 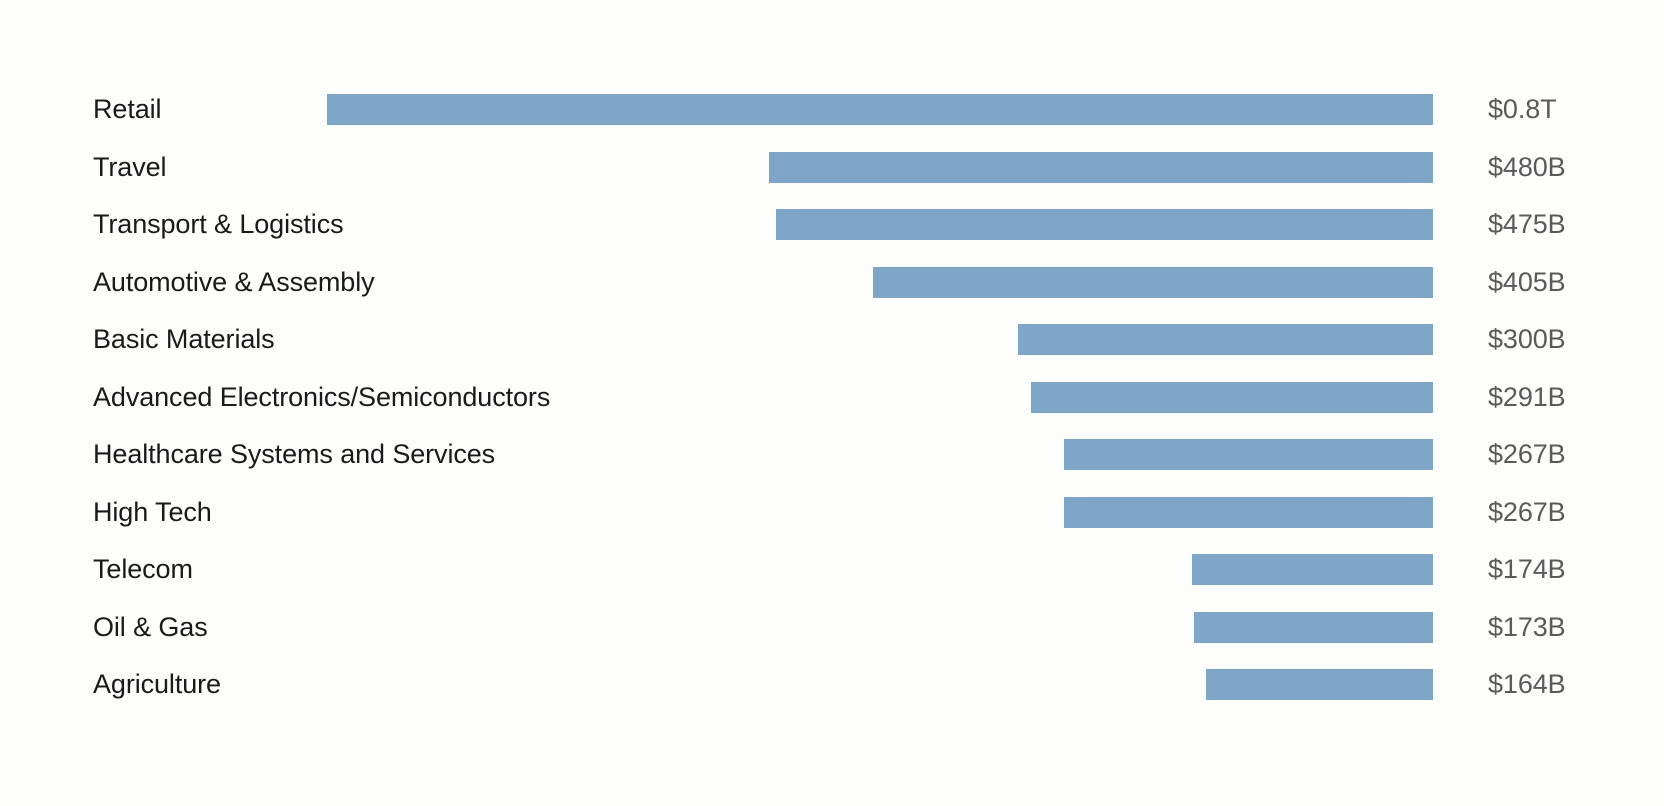 I want to click on bar-row: Transport & Logistics $475B, so click(x=832, y=225).